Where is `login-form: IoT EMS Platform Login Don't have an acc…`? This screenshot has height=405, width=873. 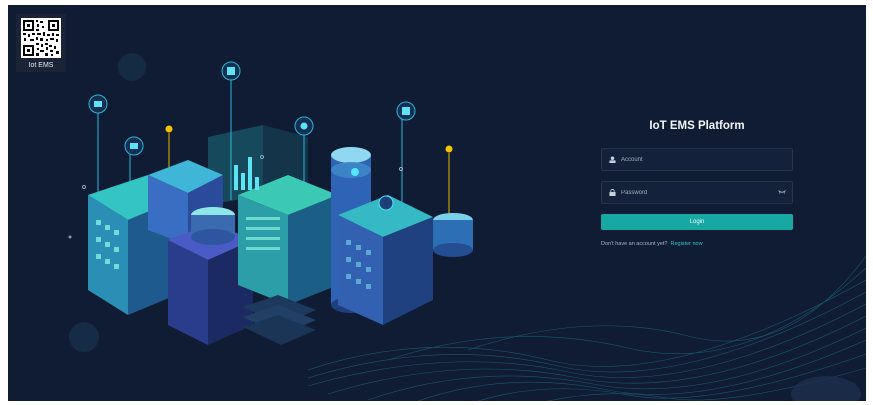 login-form: IoT EMS Platform Login Don't have an acc… is located at coordinates (697, 178).